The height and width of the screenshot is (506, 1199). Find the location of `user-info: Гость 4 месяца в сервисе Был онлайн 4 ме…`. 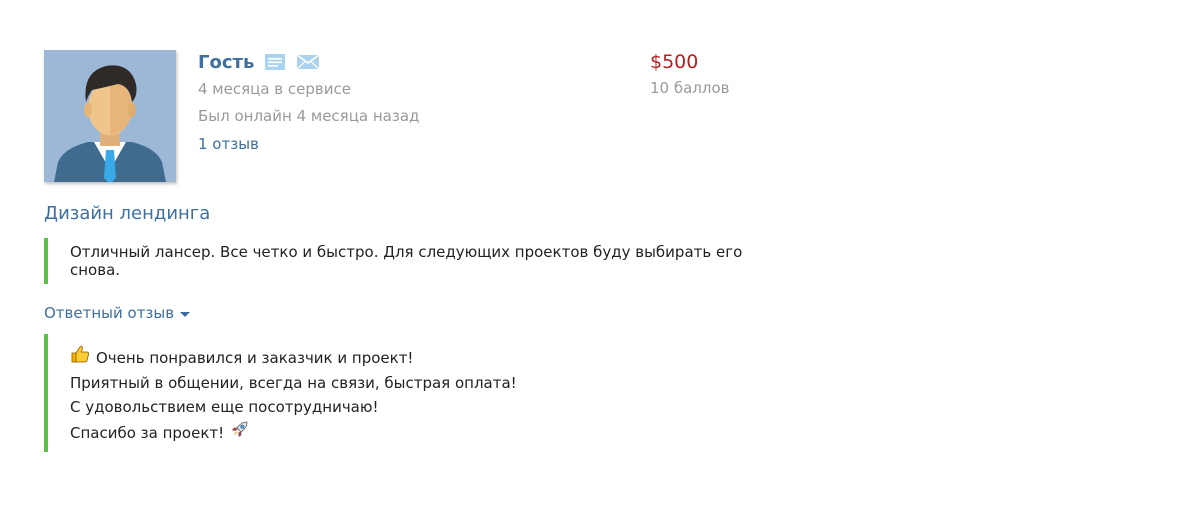

user-info: Гость 4 месяца в сервисе Был онлайн 4 ме… is located at coordinates (308, 103).